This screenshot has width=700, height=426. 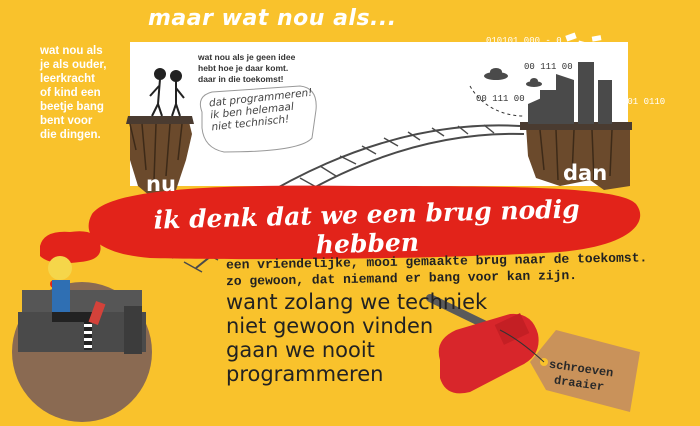 What do you see at coordinates (70, 259) in the screenshot?
I see `thought-bubble-illustration` at bounding box center [70, 259].